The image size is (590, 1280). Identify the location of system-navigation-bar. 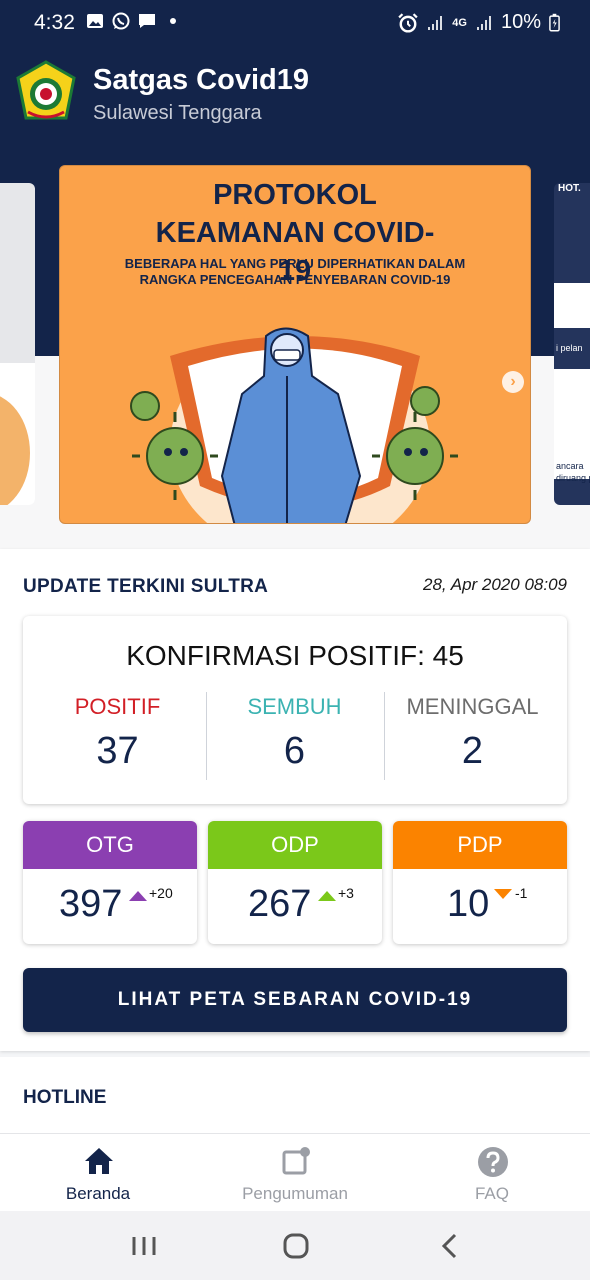
(295, 1245).